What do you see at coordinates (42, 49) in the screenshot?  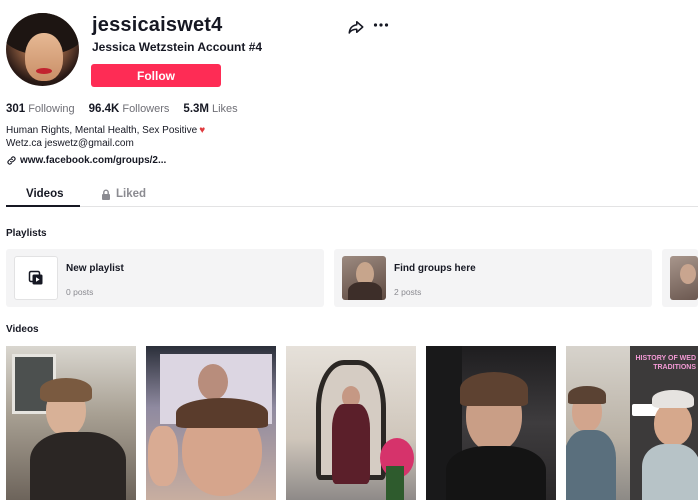 I see `avatar` at bounding box center [42, 49].